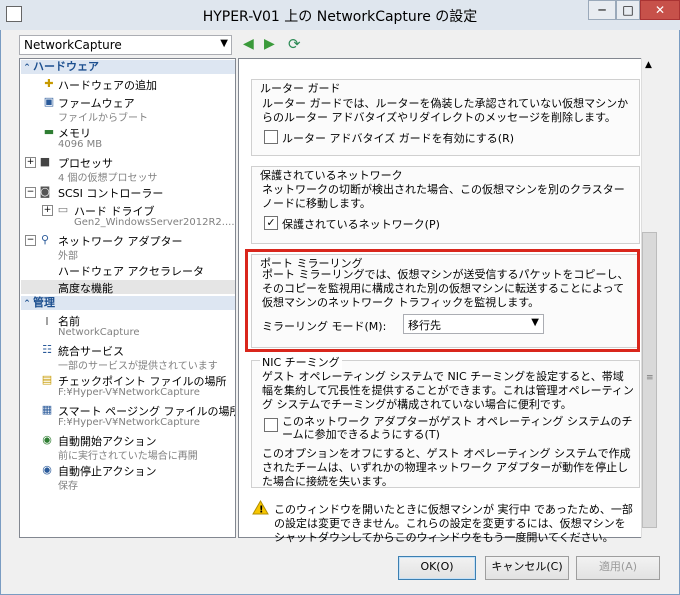 This screenshot has height=595, width=680. What do you see at coordinates (248, 44) in the screenshot?
I see `back-arrow-icon: ◀` at bounding box center [248, 44].